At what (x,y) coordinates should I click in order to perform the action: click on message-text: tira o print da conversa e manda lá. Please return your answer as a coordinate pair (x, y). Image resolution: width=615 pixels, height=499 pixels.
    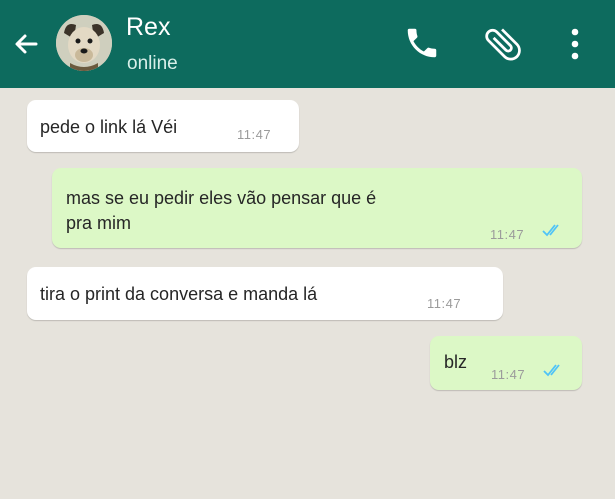
    Looking at the image, I should click on (179, 294).